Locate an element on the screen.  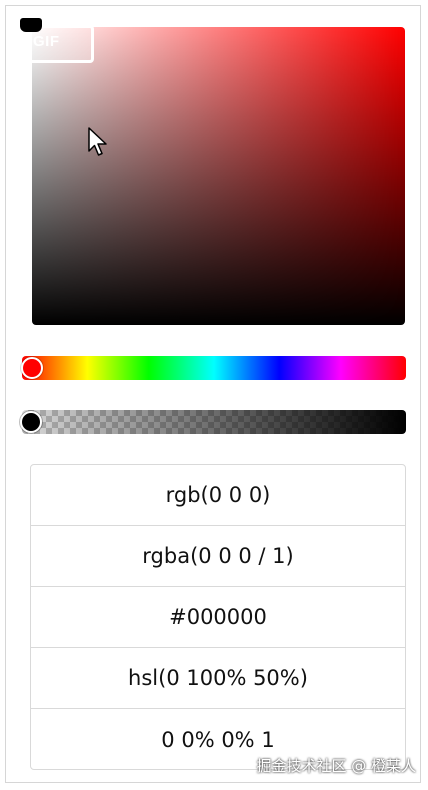
hex-value: #000000 is located at coordinates (218, 617).